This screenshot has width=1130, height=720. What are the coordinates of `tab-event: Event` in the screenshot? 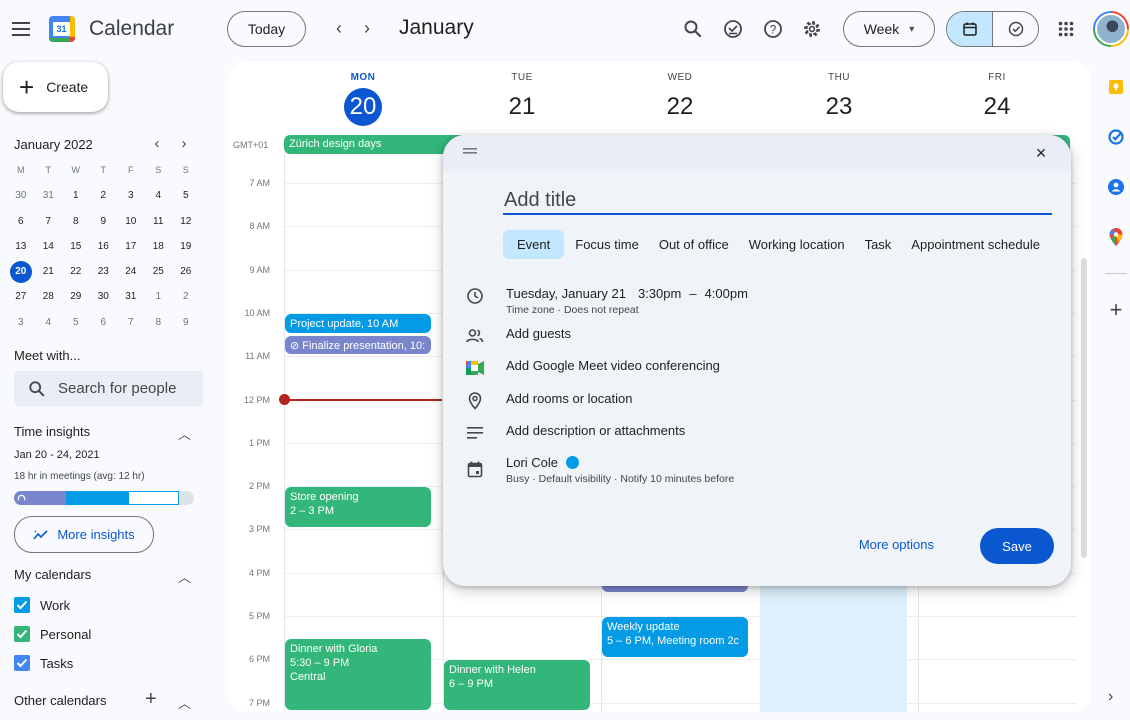 It's located at (534, 244).